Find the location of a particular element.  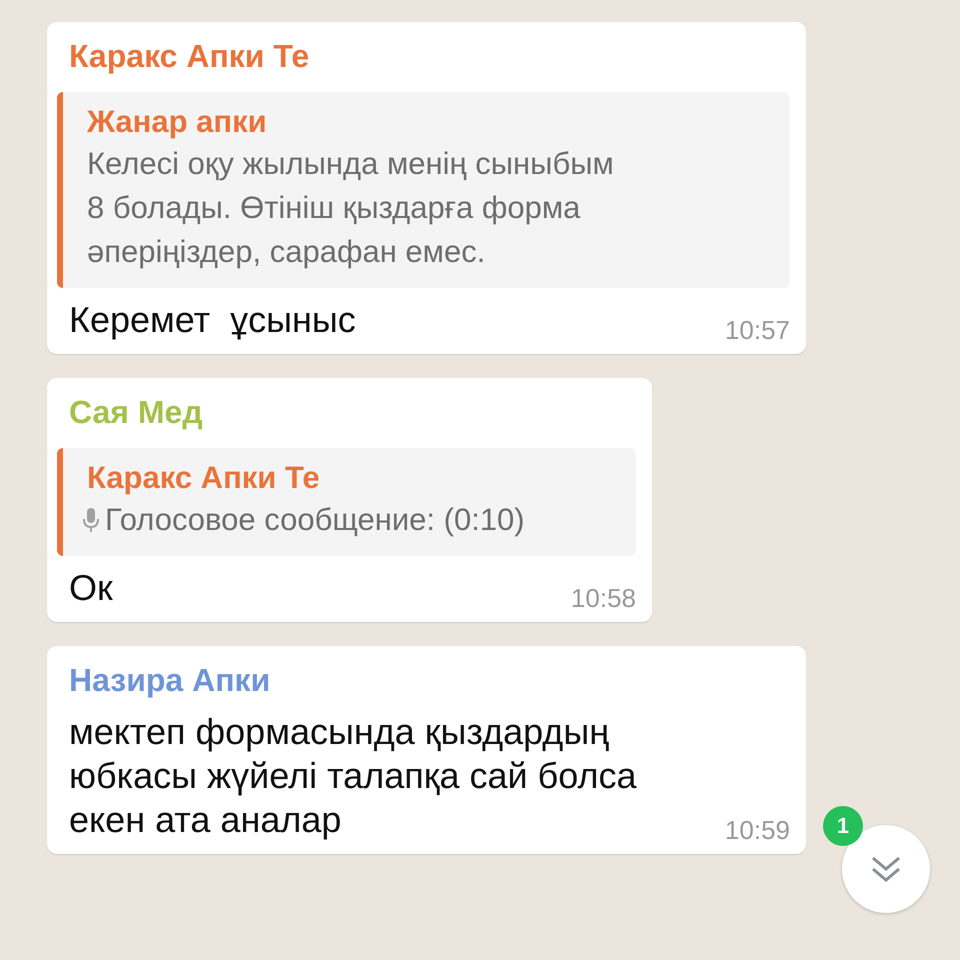

quoted-message: Каракс Апки Те Голосовое сообщение: (0:10) is located at coordinates (346, 502).